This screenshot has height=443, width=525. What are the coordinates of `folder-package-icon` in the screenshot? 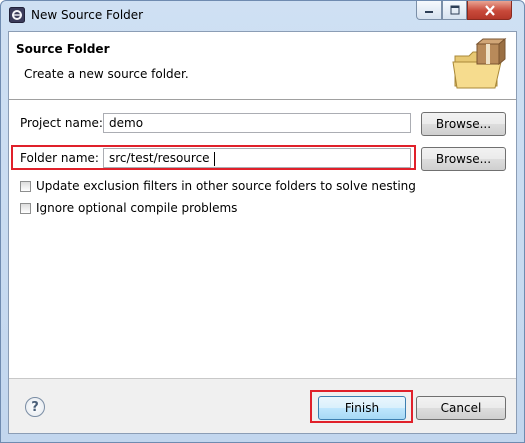 It's located at (479, 63).